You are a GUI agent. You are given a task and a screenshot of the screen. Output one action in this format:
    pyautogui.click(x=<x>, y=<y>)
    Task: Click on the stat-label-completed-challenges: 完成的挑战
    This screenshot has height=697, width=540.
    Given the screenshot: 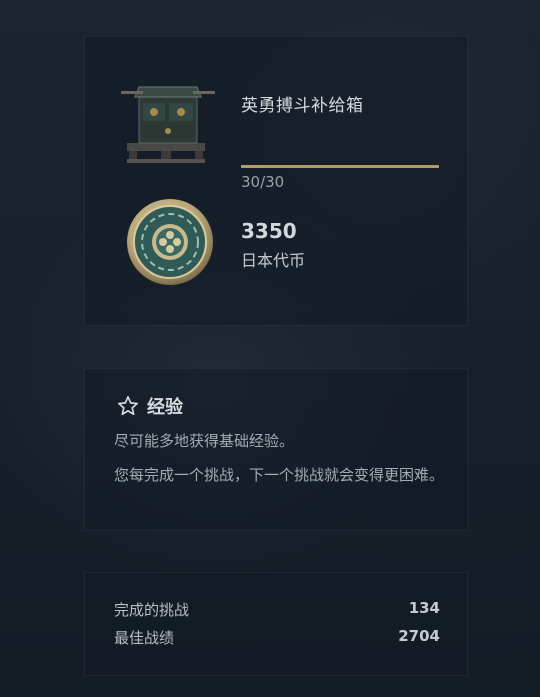 What is the action you would take?
    pyautogui.click(x=152, y=610)
    